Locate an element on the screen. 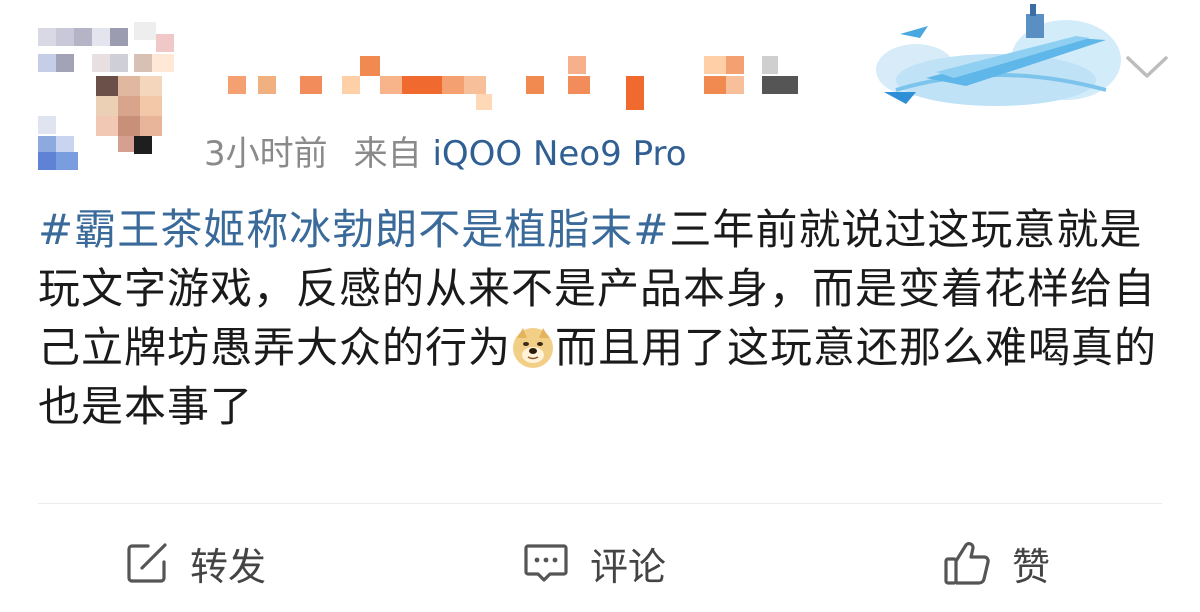 The height and width of the screenshot is (612, 1200). repost-button: 转发 is located at coordinates (195, 563).